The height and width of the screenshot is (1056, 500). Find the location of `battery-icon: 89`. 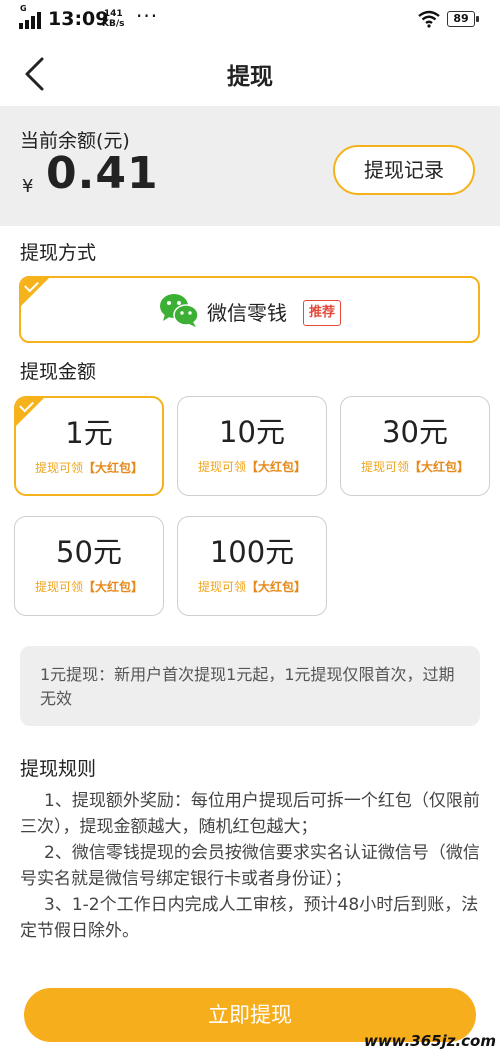

battery-icon: 89 is located at coordinates (463, 19).